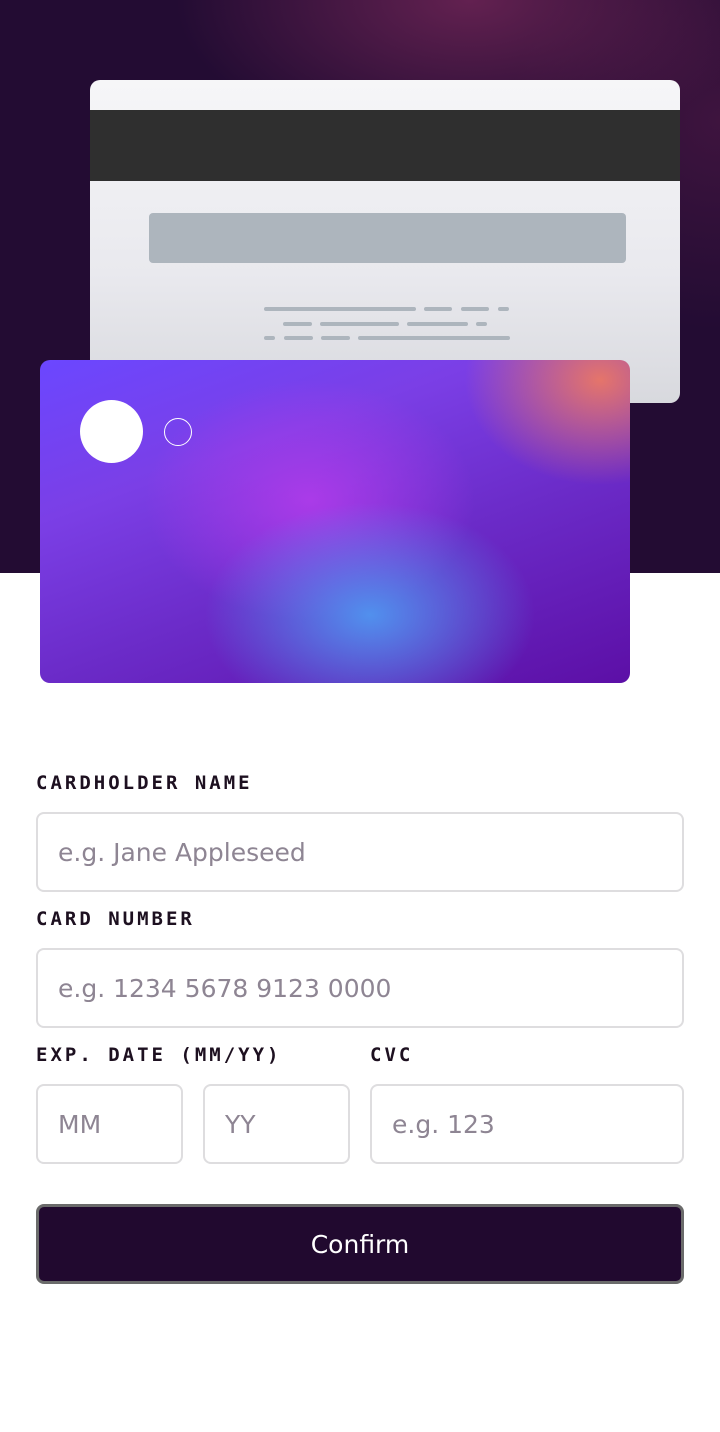  What do you see at coordinates (115, 919) in the screenshot?
I see `card-number-label: CARD NUMBER` at bounding box center [115, 919].